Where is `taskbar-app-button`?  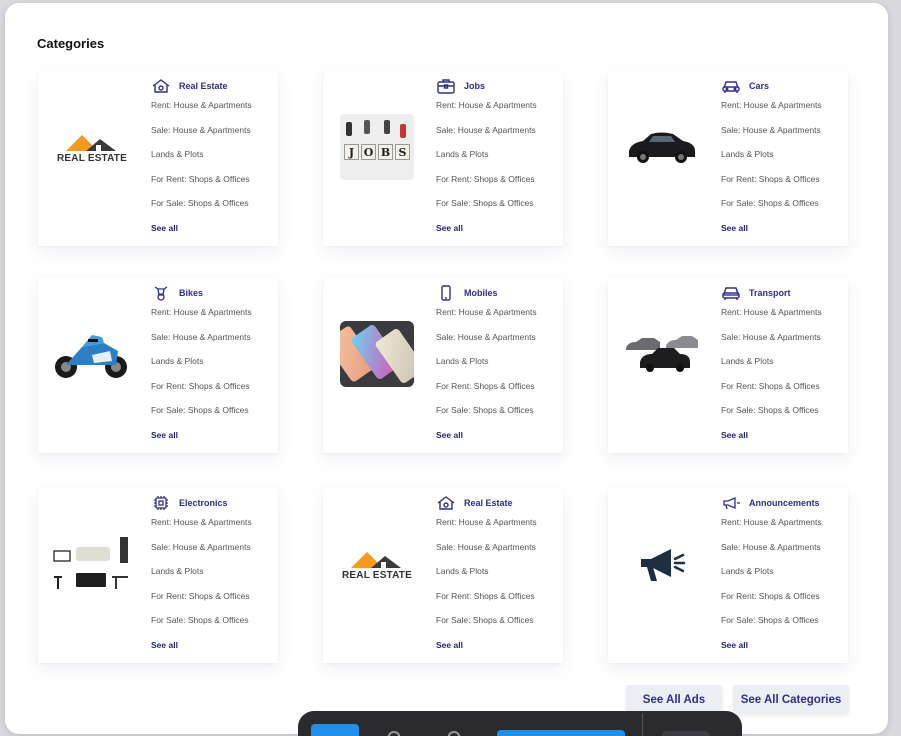
taskbar-app-button is located at coordinates (561, 733).